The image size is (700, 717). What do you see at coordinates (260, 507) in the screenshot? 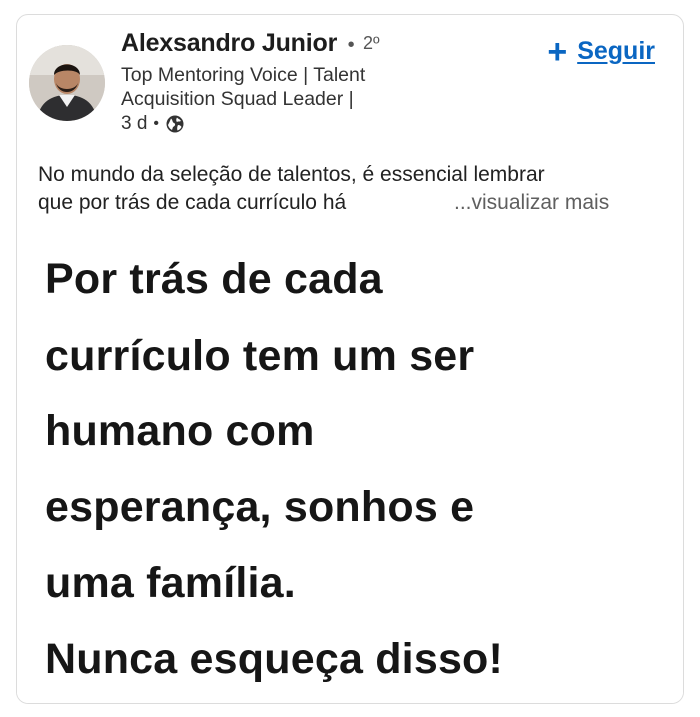
I see `image-text-line: esperança, sonhos e` at bounding box center [260, 507].